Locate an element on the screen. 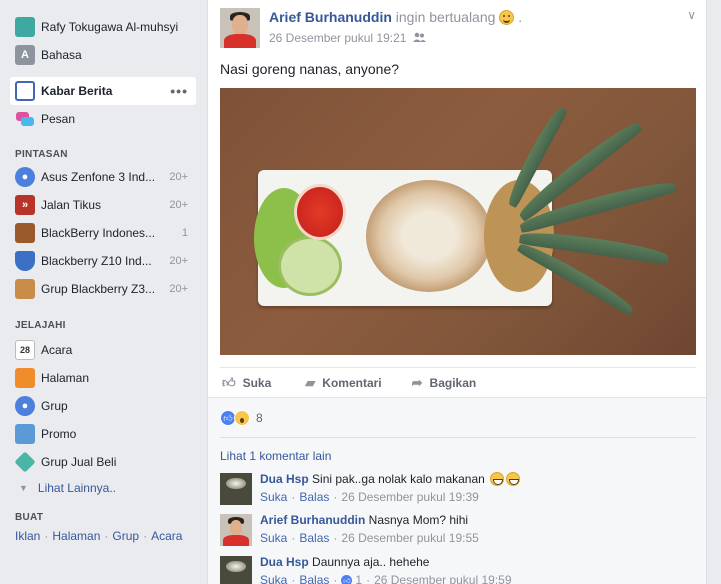 The height and width of the screenshot is (584, 721). create-page-link: Halaman is located at coordinates (76, 536).